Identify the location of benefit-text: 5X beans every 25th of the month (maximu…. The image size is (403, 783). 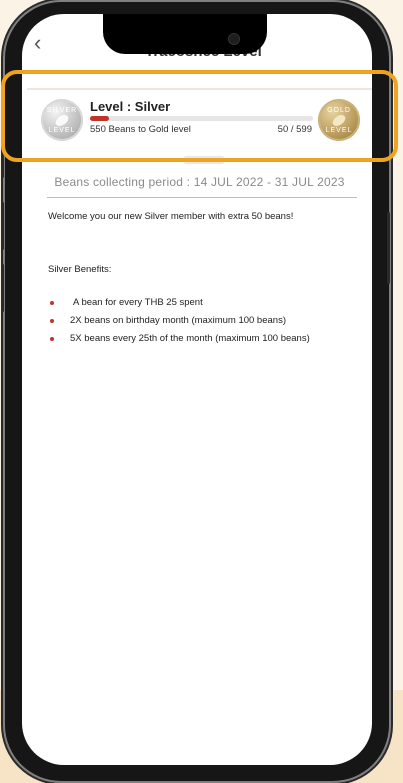
(190, 338).